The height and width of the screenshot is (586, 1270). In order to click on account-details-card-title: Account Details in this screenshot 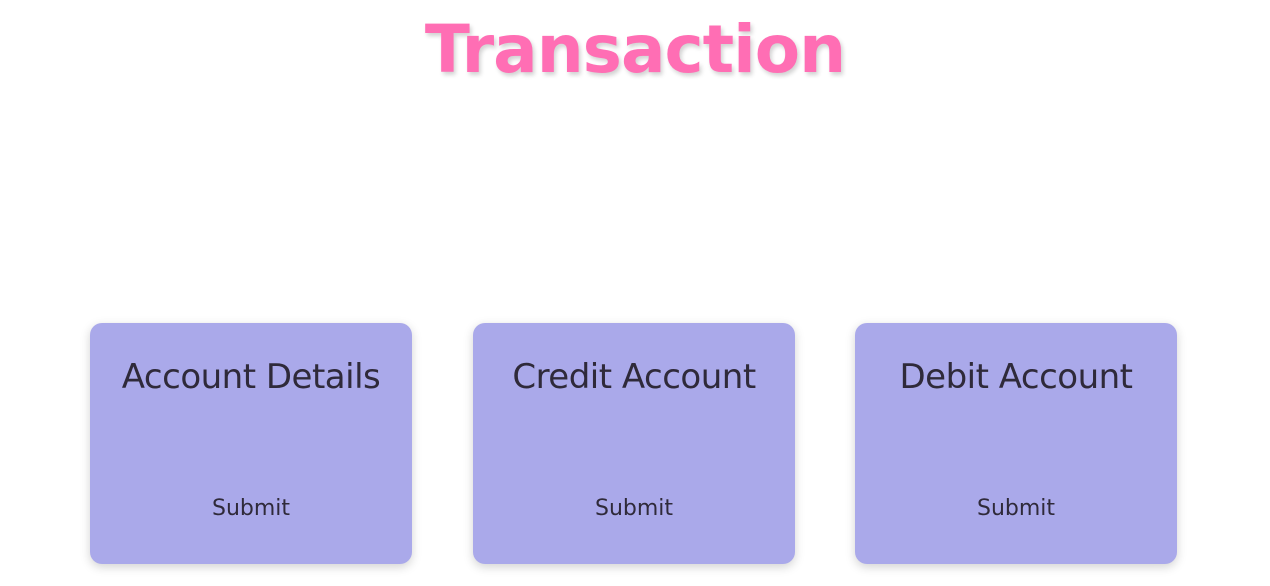, I will do `click(251, 377)`.